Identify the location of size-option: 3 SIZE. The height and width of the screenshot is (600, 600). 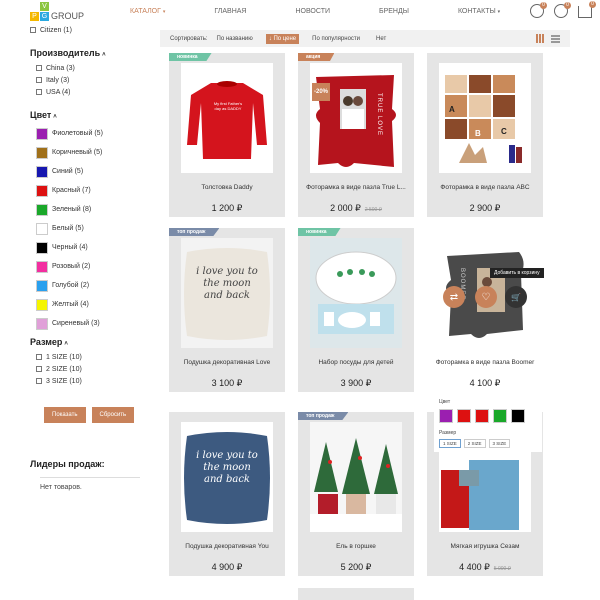
(499, 443).